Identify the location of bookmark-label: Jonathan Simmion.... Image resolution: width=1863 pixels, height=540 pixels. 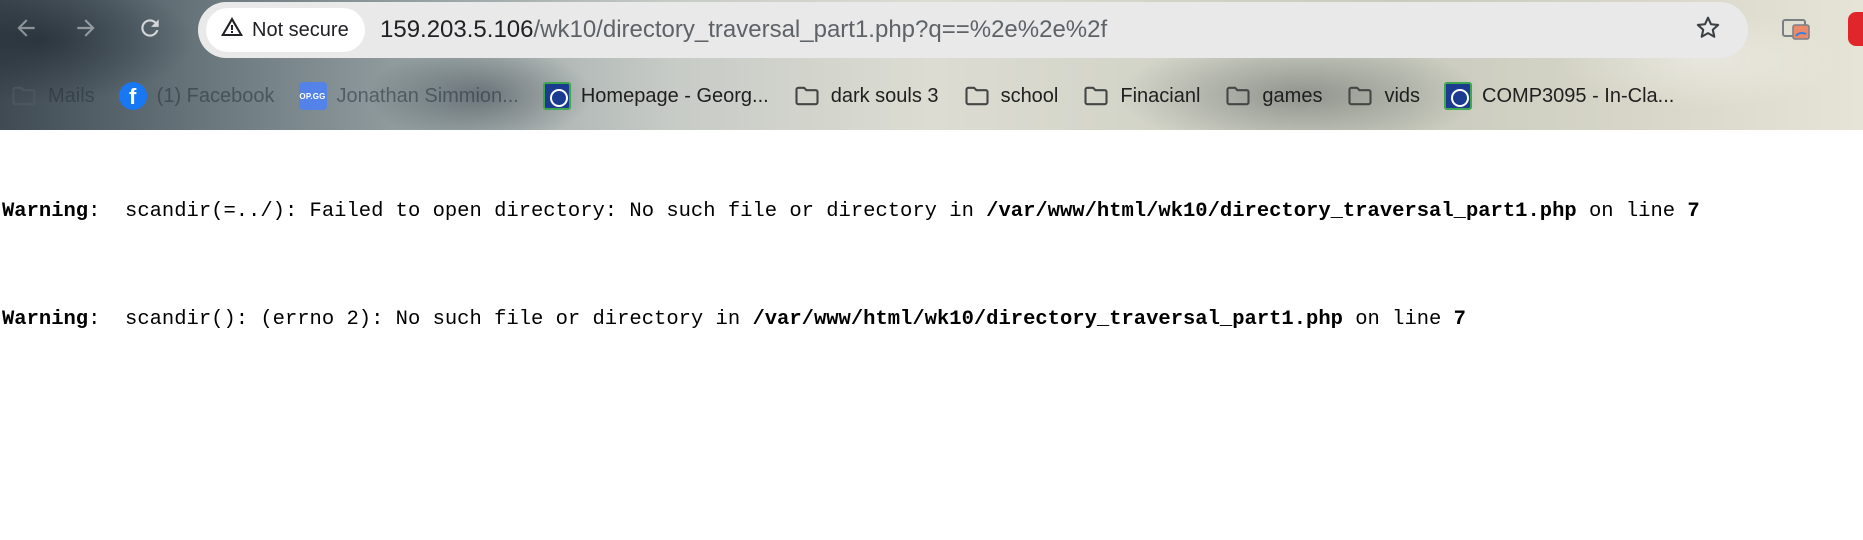
(427, 95).